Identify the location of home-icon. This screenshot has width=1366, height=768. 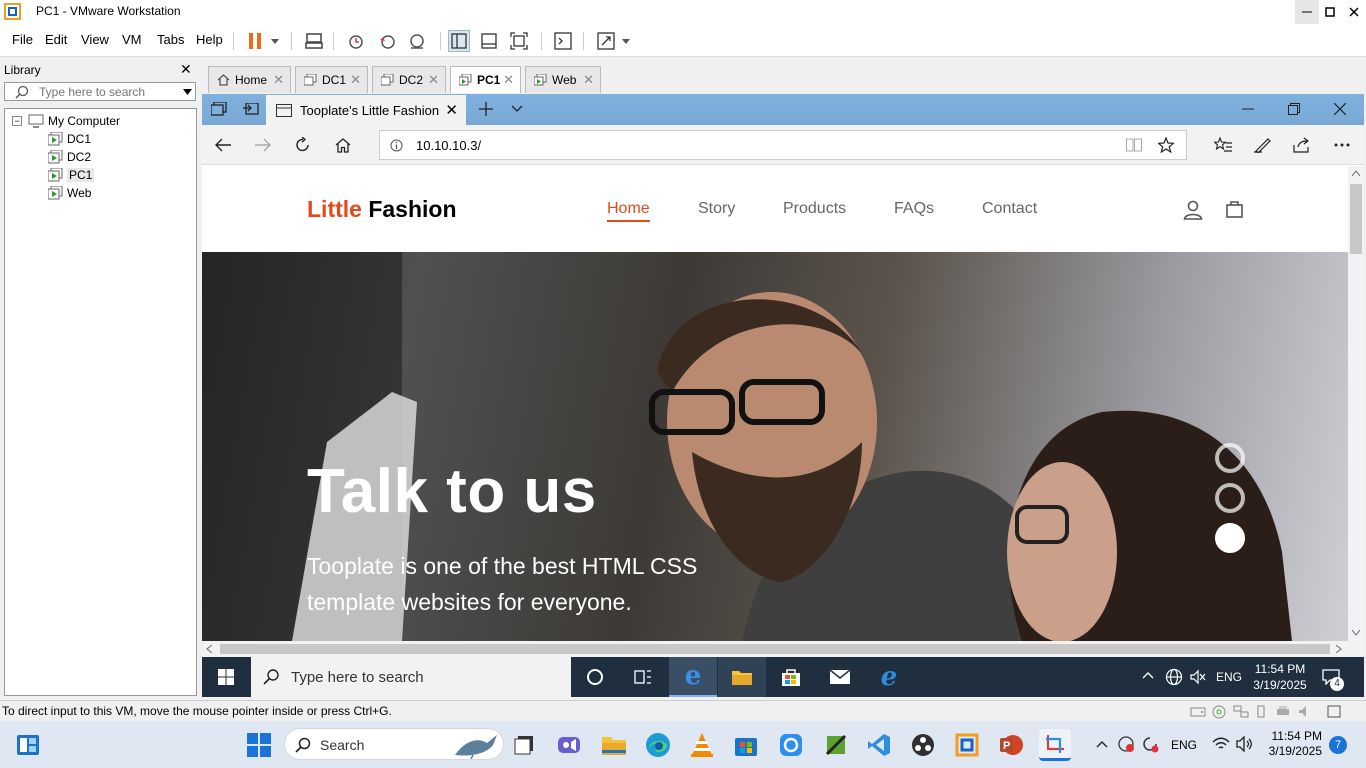
(343, 145).